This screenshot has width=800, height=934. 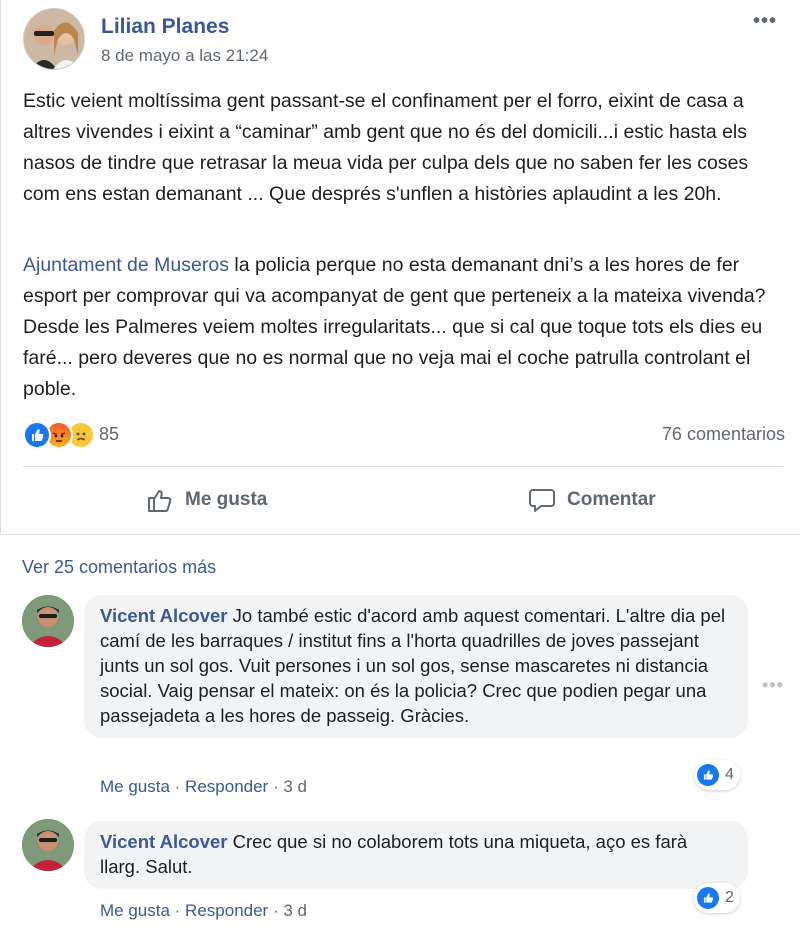 I want to click on post-actions: Me gusta Comentar, so click(x=403, y=500).